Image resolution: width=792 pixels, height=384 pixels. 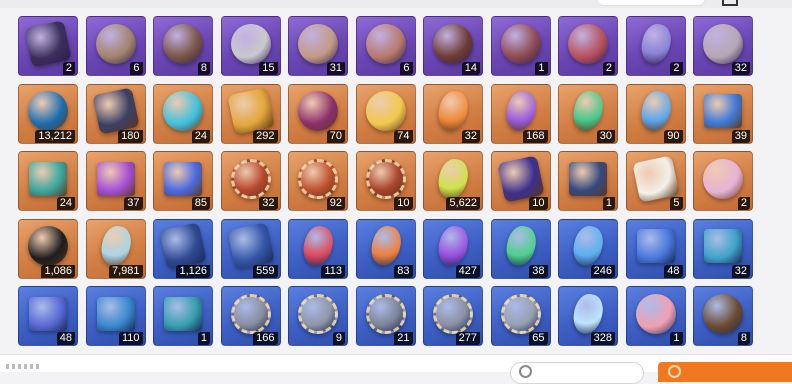 I want to click on orange-crystal-icon, so click(x=453, y=111).